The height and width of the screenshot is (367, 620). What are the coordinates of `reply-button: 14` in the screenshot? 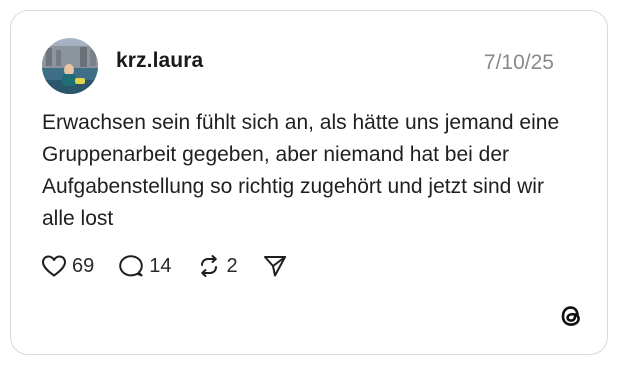 It's located at (145, 266).